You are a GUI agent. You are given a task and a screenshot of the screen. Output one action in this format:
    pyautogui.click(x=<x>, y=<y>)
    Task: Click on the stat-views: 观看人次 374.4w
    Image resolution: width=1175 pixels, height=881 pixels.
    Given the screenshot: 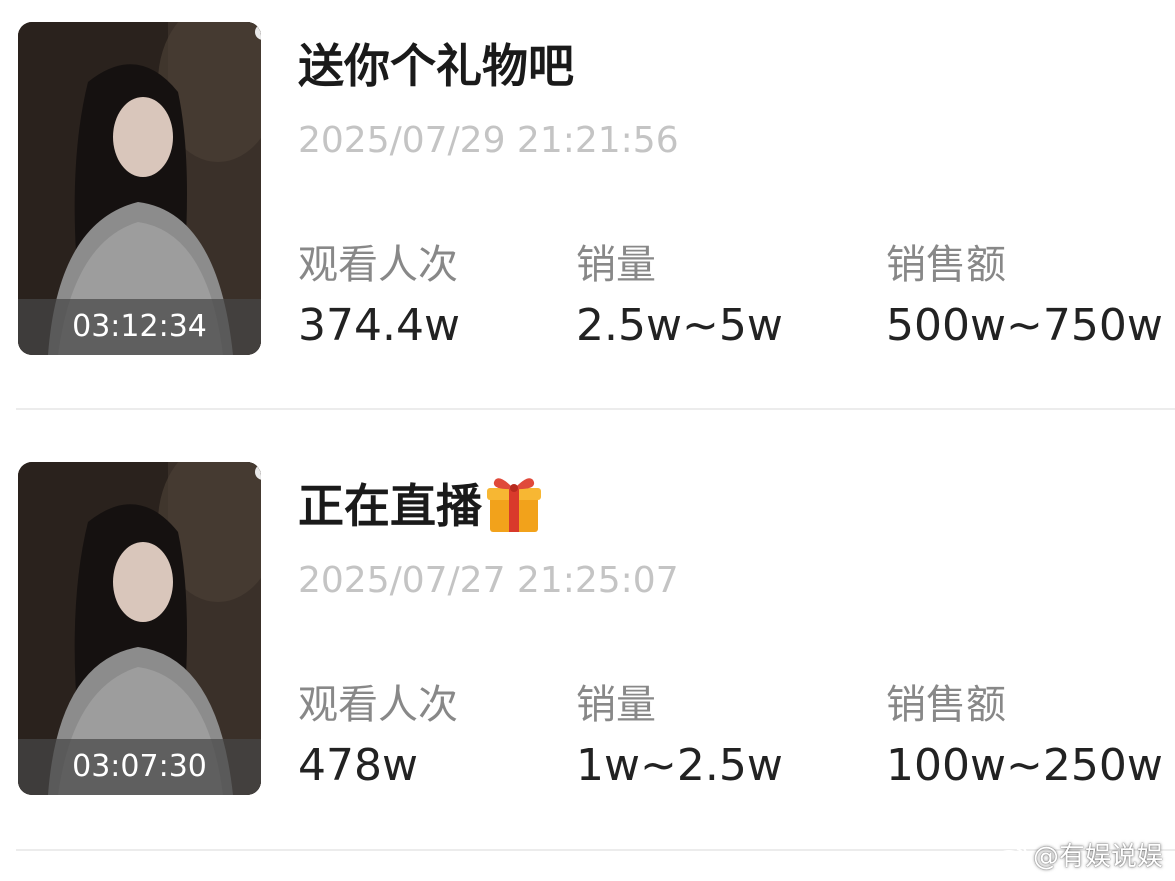 What is the action you would take?
    pyautogui.click(x=379, y=291)
    